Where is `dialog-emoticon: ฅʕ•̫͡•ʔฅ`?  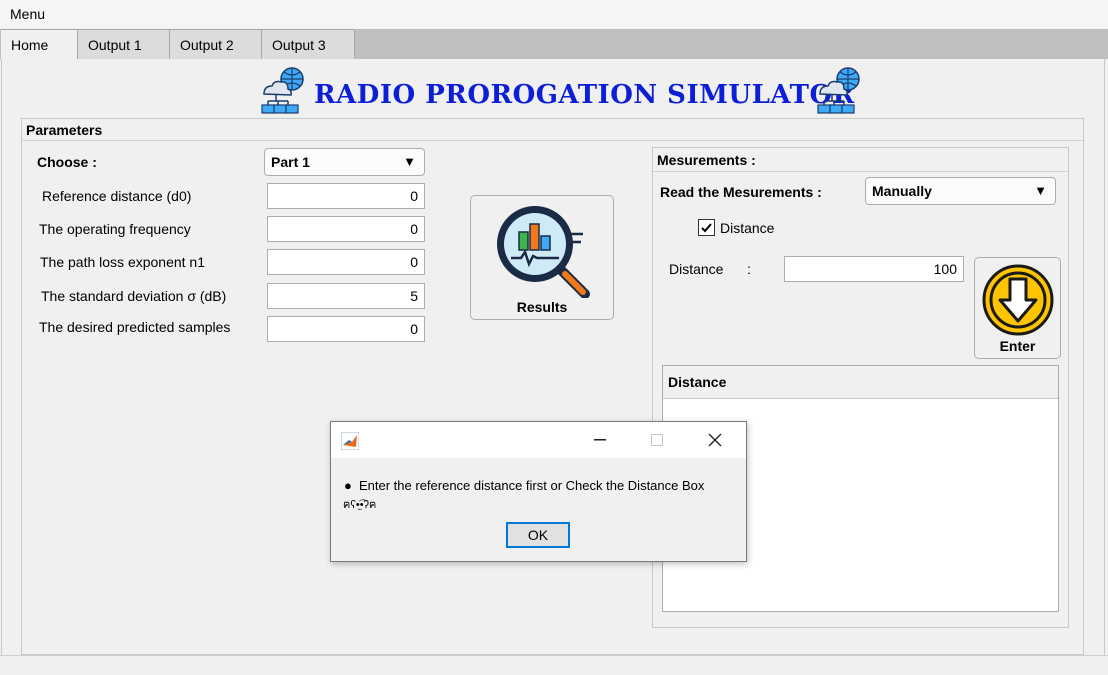 dialog-emoticon: ฅʕ•̫͡•ʔฅ is located at coordinates (360, 505).